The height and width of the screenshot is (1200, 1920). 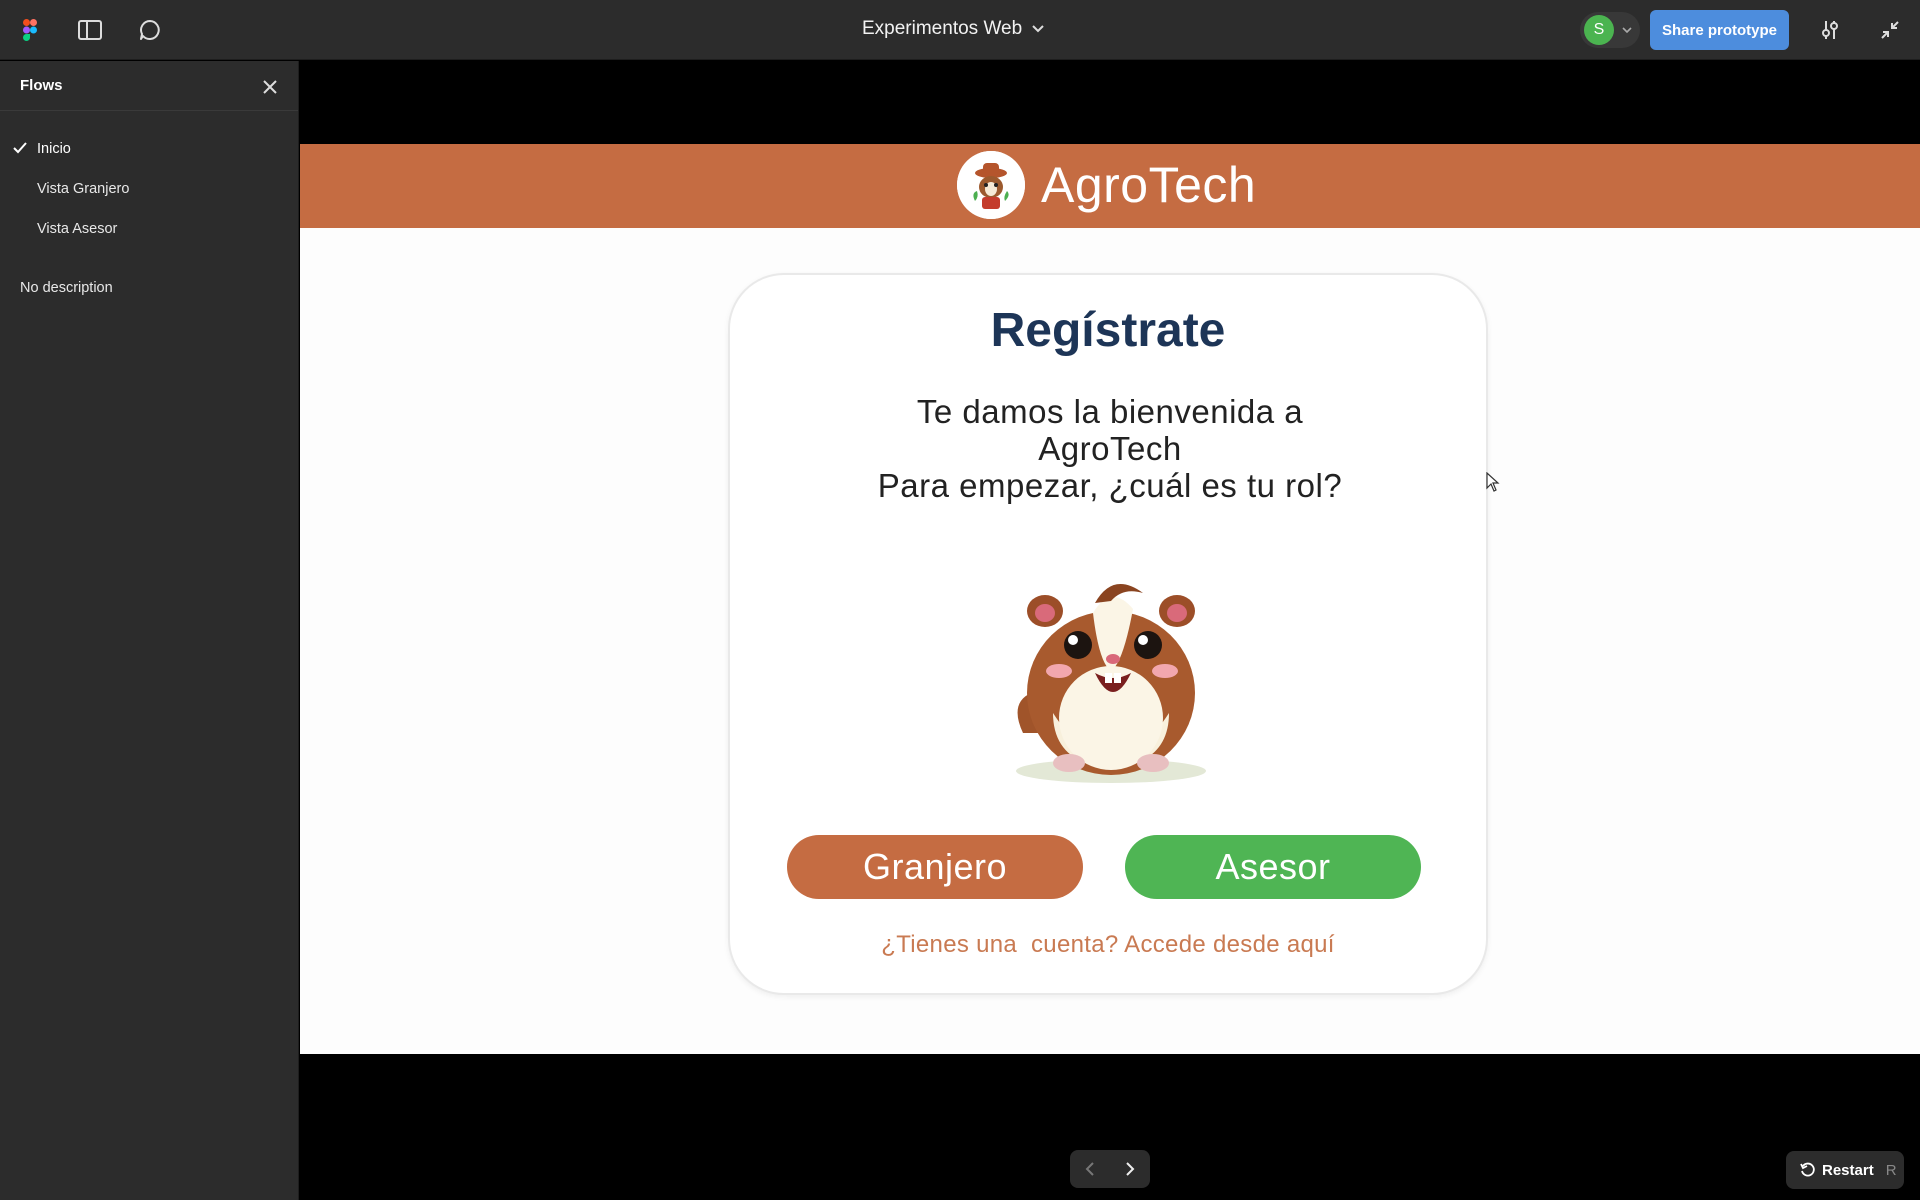 What do you see at coordinates (149, 189) in the screenshot?
I see `flow-item-vista-granjero: Vista Granjero` at bounding box center [149, 189].